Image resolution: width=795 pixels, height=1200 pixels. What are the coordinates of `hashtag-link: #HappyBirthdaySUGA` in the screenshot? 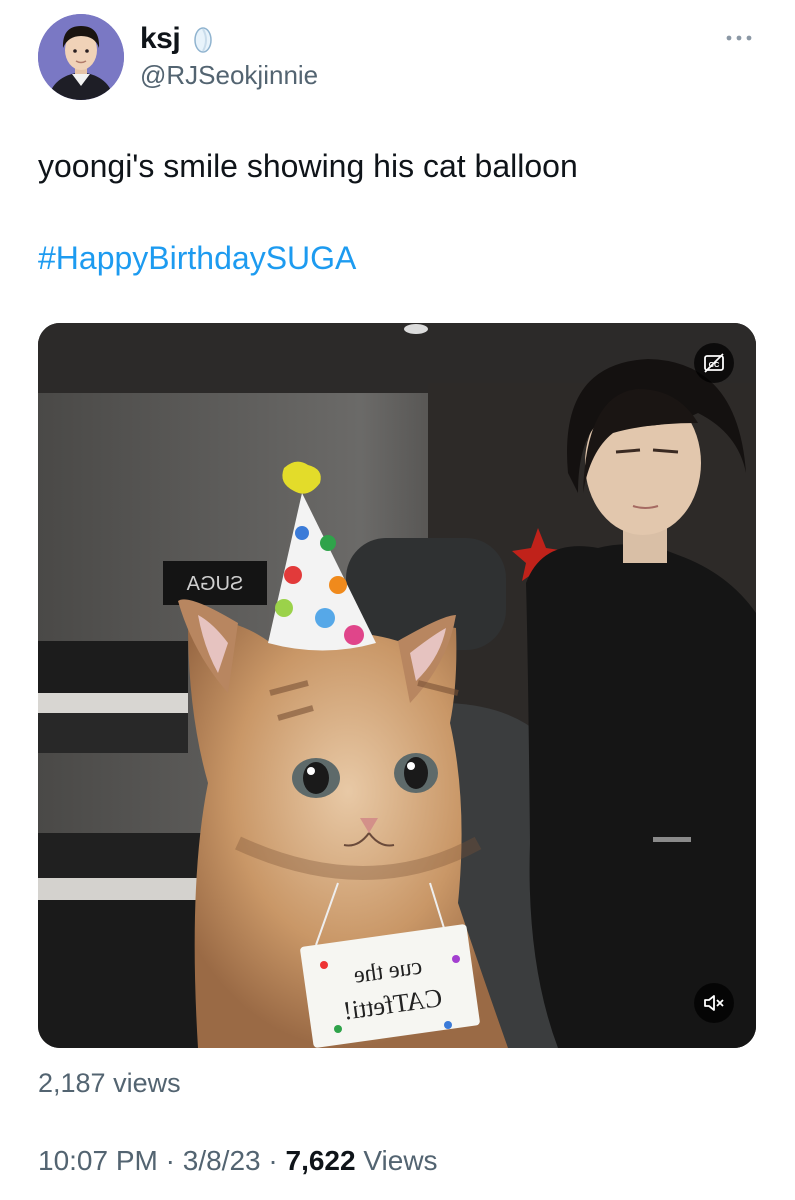 It's located at (197, 258).